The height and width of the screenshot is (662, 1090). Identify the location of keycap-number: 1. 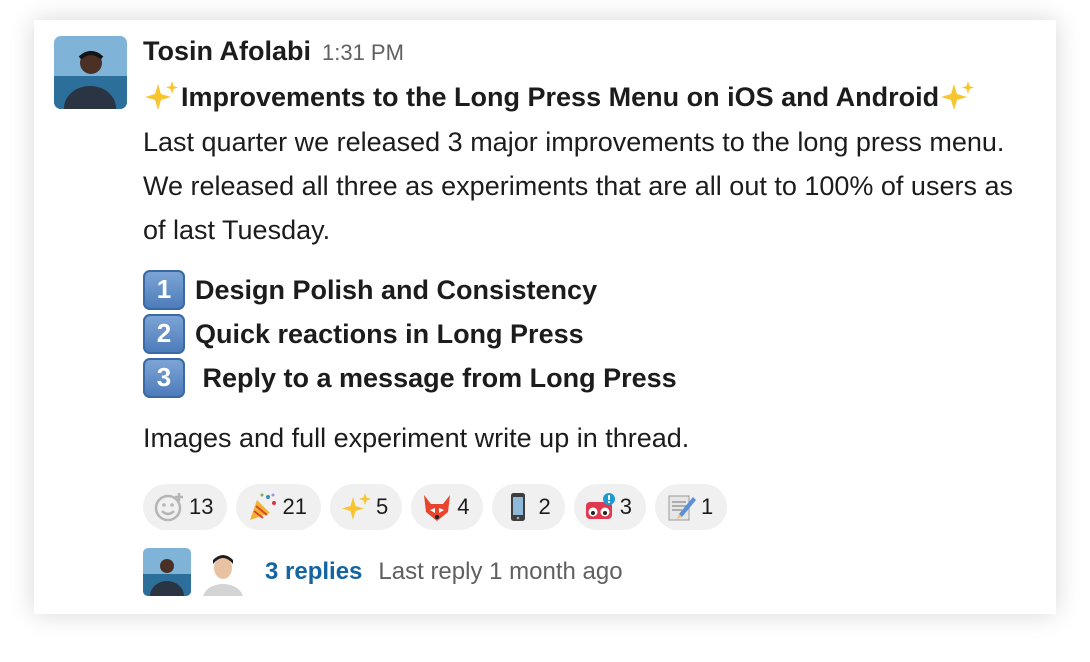
(164, 289).